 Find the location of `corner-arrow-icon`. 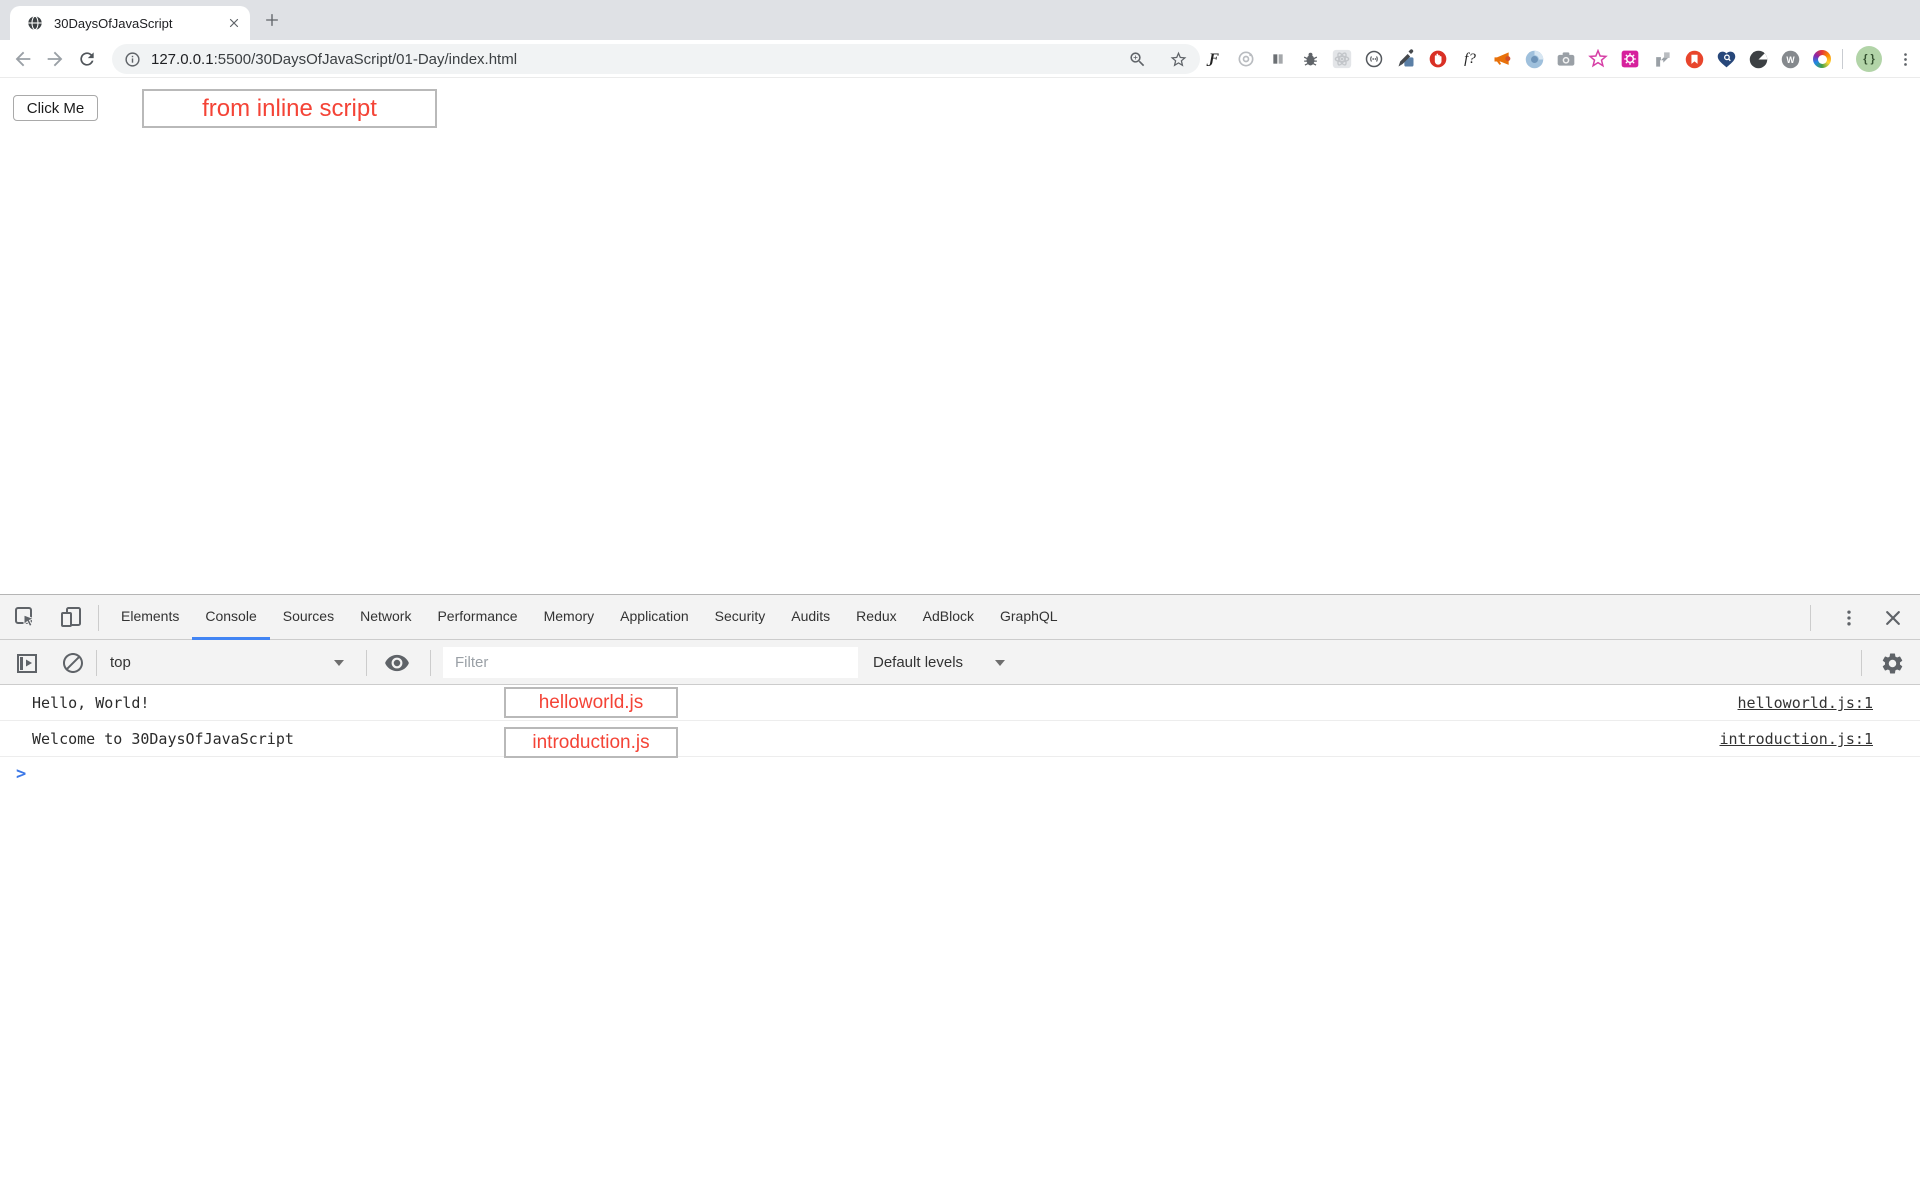

corner-arrow-icon is located at coordinates (1662, 59).